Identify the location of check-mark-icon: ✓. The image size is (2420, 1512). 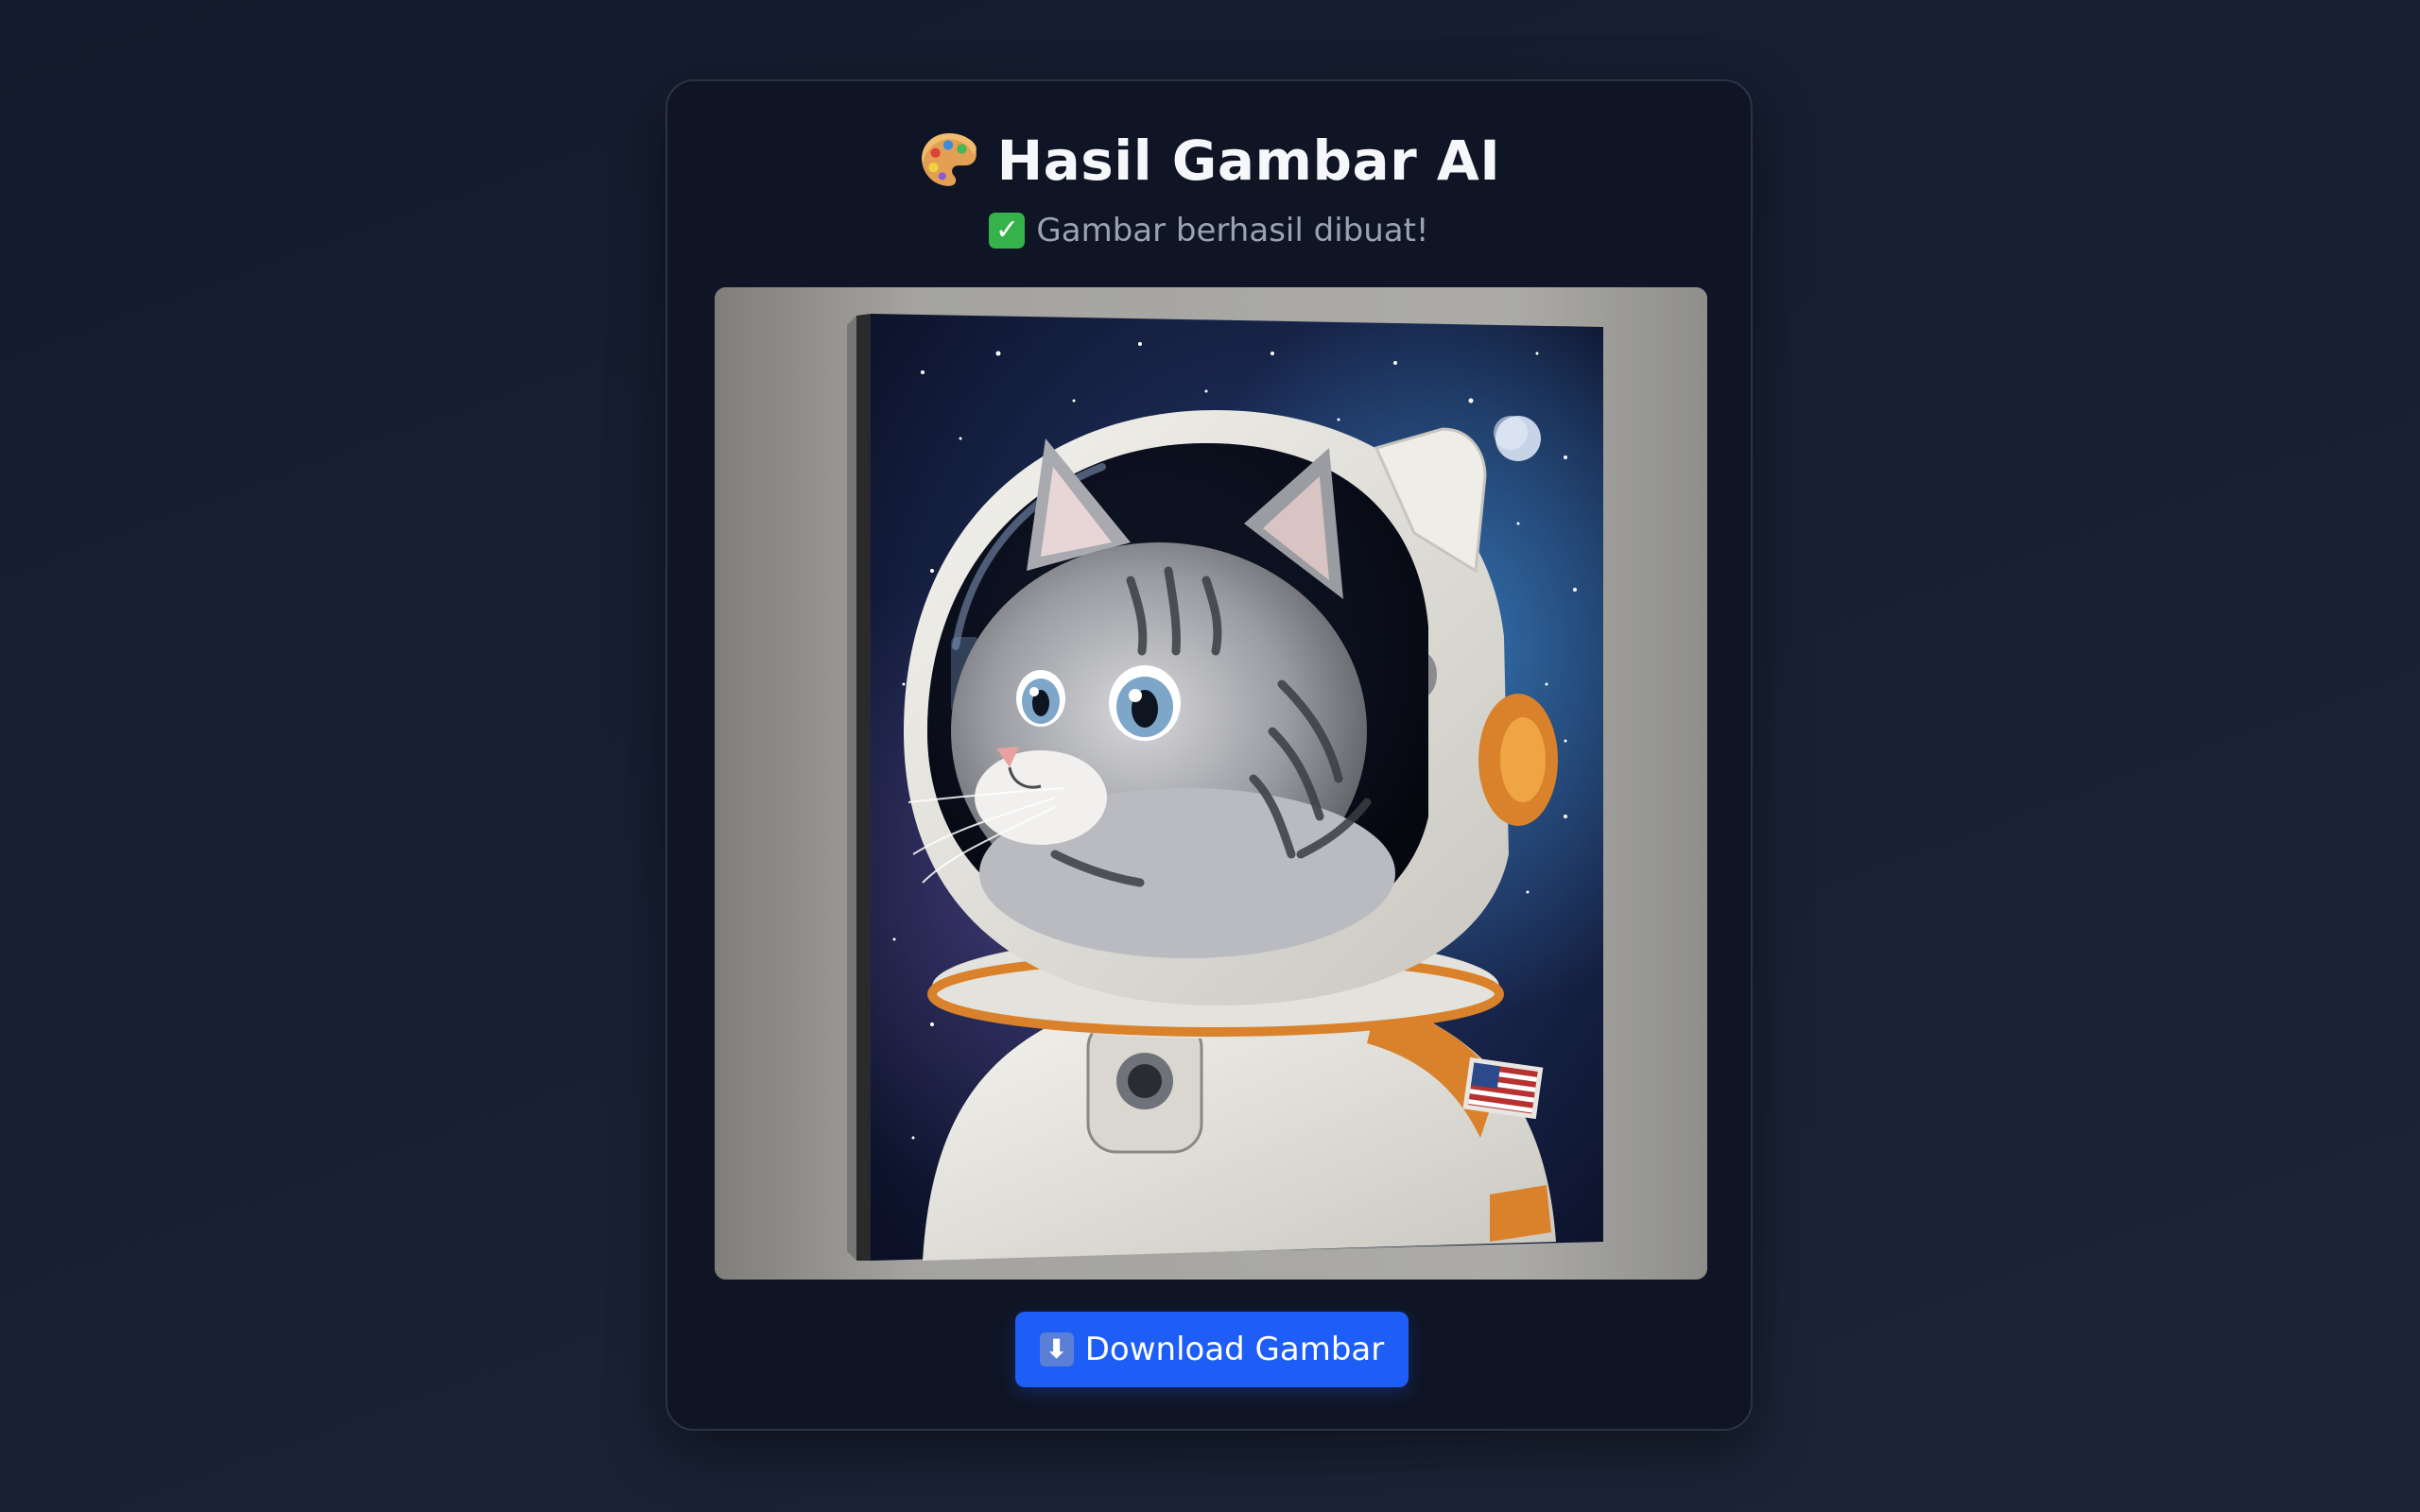
(1007, 231).